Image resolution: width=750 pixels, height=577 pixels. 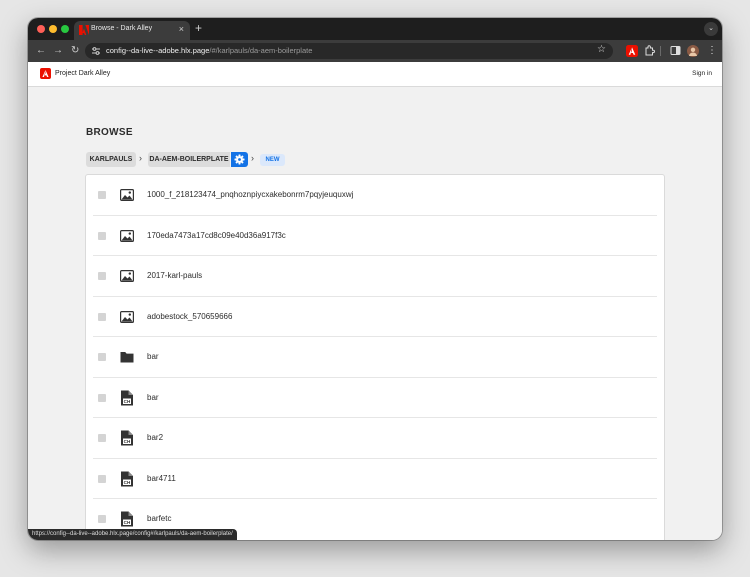 I want to click on breadcrumb-karlpauls: KARLPAULS, so click(x=111, y=159).